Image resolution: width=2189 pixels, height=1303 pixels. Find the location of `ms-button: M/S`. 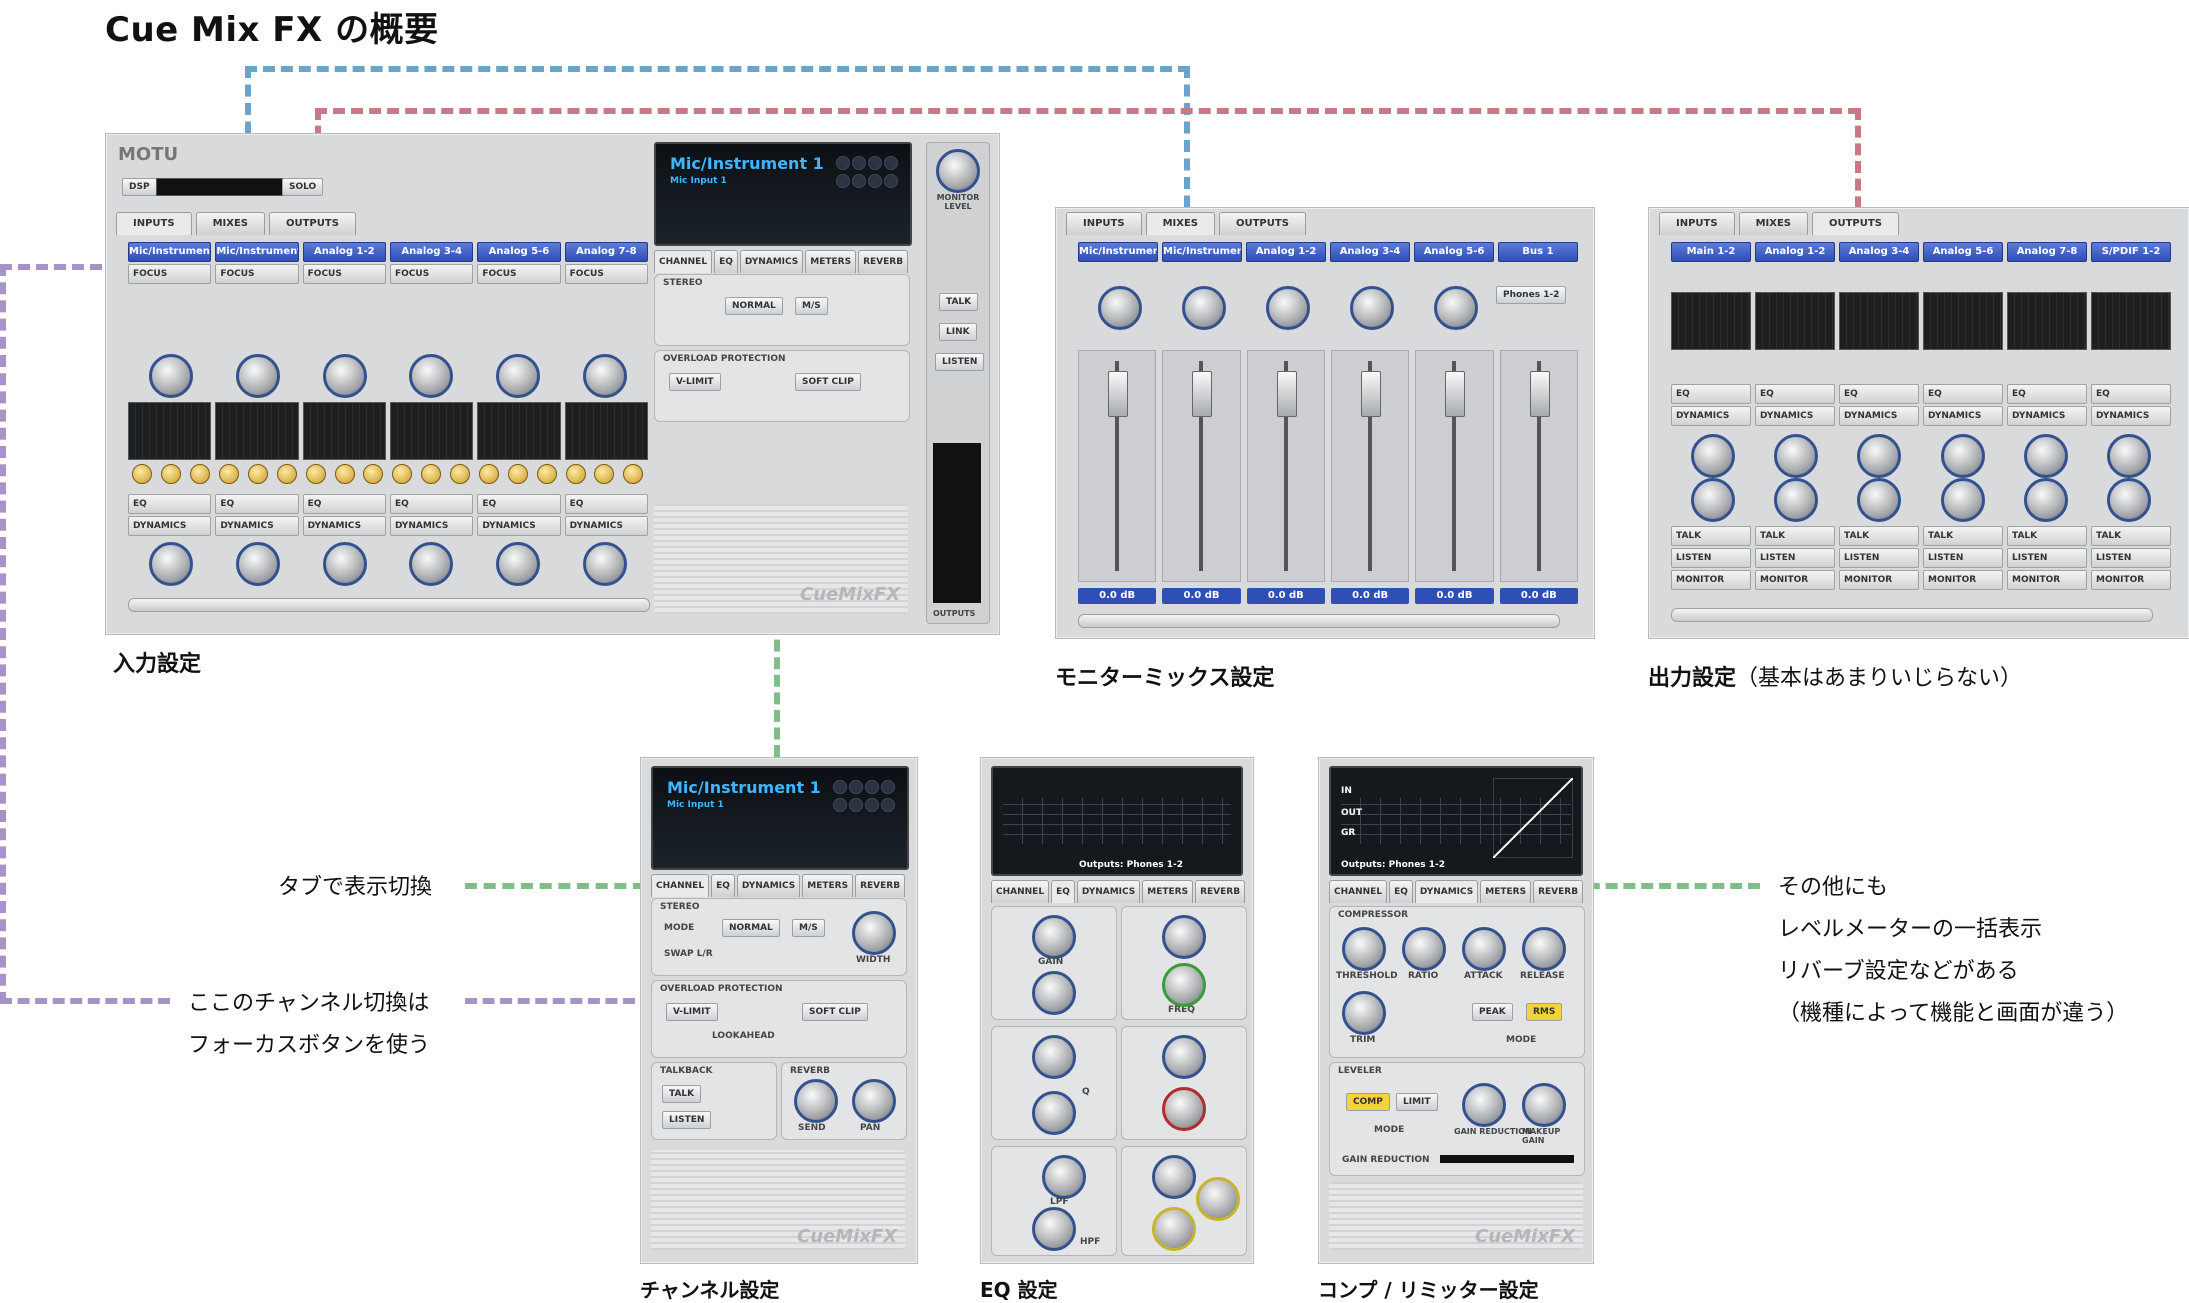

ms-button: M/S is located at coordinates (808, 928).